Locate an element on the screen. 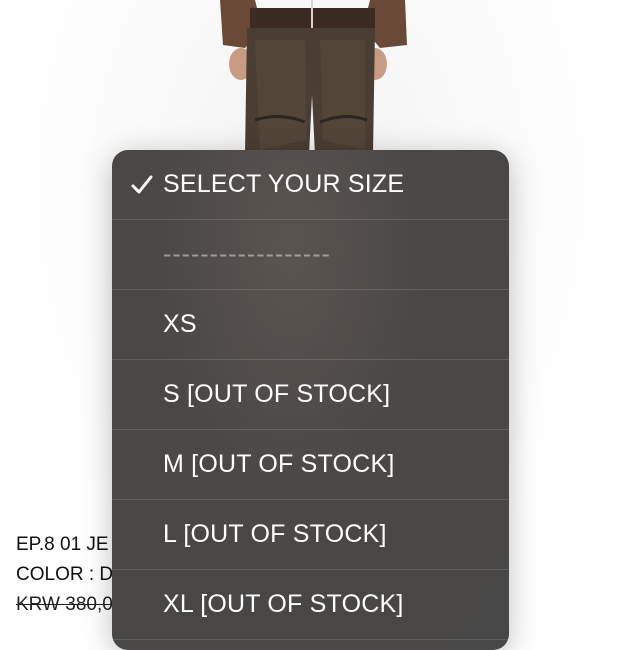 This screenshot has height=650, width=620. product-image is located at coordinates (313, 77).